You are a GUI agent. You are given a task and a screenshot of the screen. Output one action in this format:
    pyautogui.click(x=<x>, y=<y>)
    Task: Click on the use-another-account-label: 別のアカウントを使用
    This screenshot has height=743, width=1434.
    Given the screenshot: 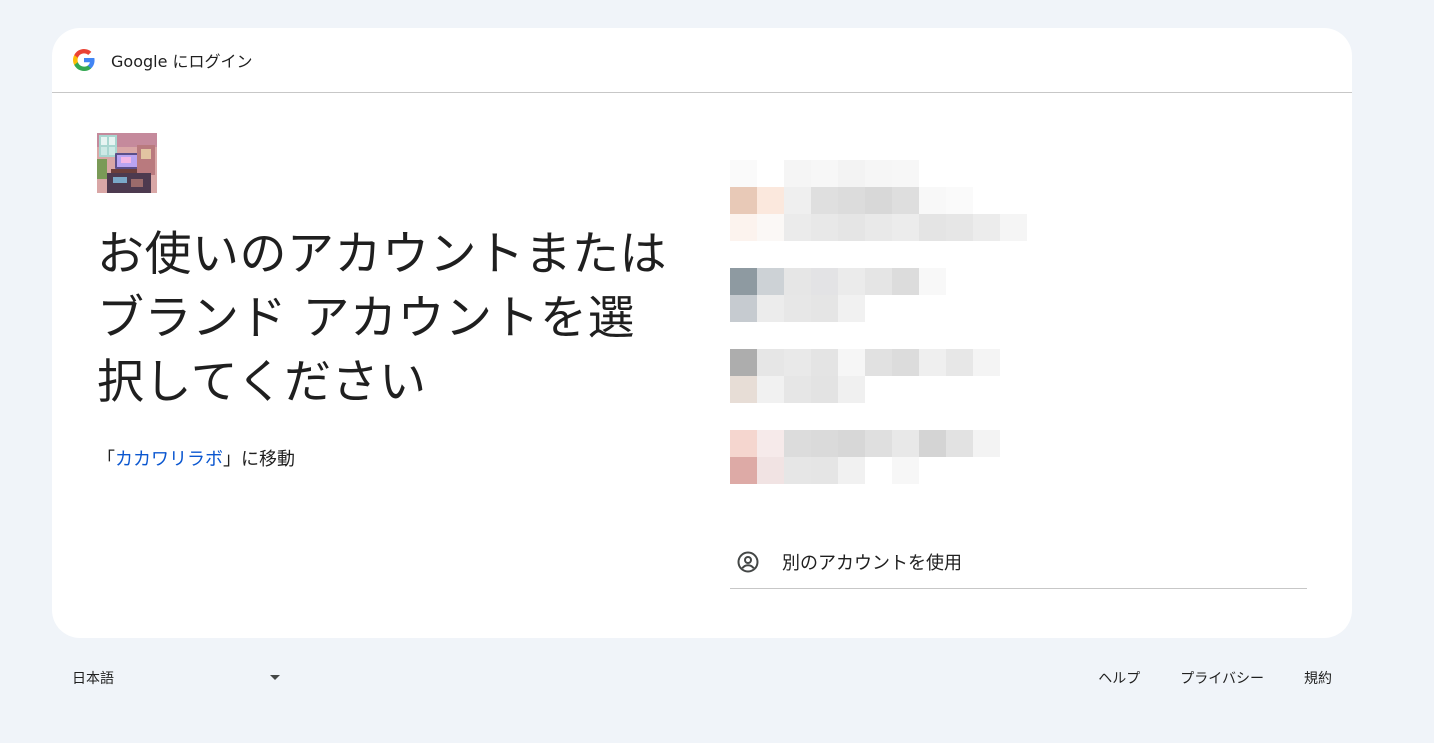 What is the action you would take?
    pyautogui.click(x=872, y=563)
    